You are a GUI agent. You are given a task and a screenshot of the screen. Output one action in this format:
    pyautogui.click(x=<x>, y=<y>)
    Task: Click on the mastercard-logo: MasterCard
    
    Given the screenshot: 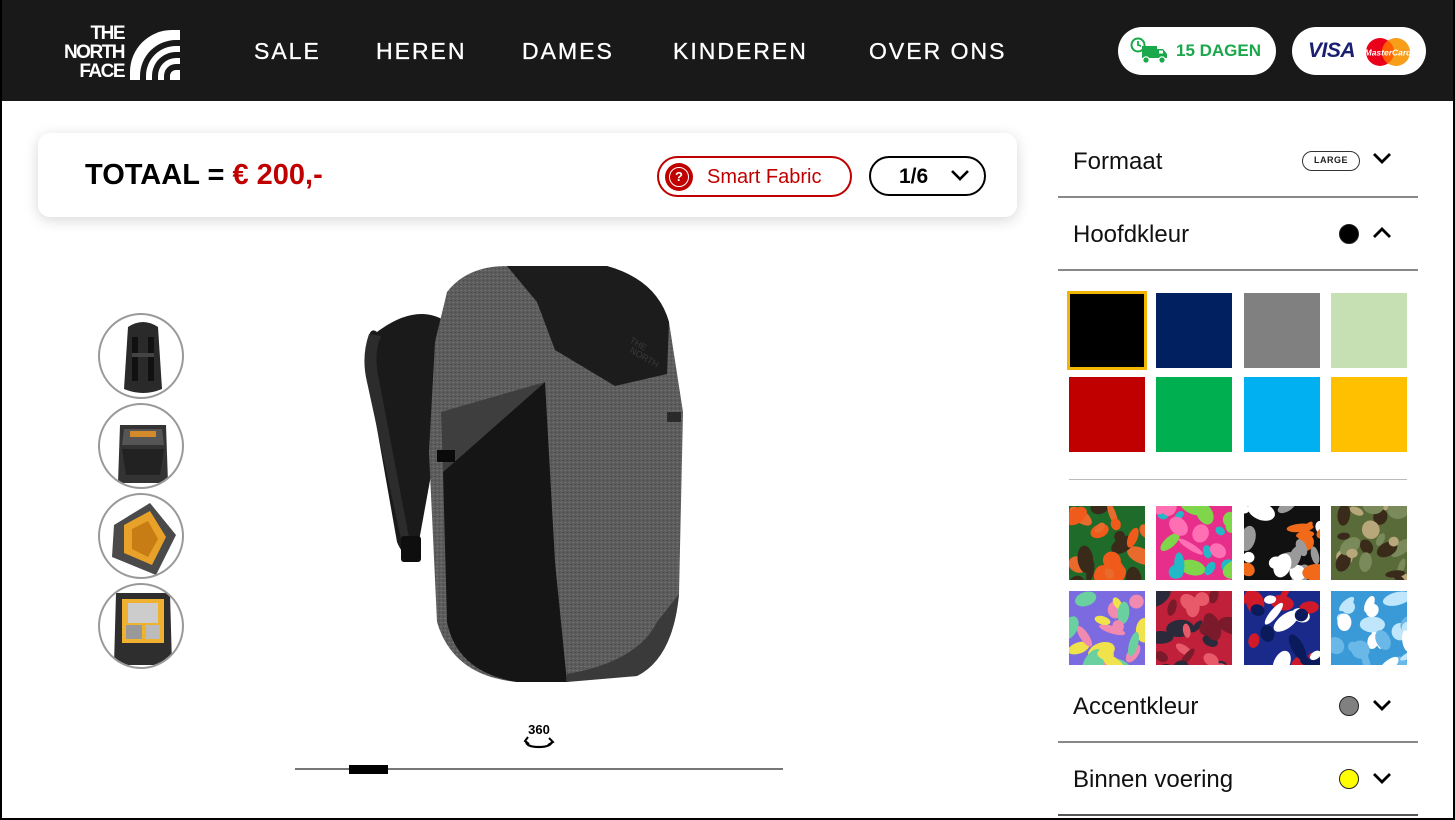 What is the action you would take?
    pyautogui.click(x=1388, y=52)
    